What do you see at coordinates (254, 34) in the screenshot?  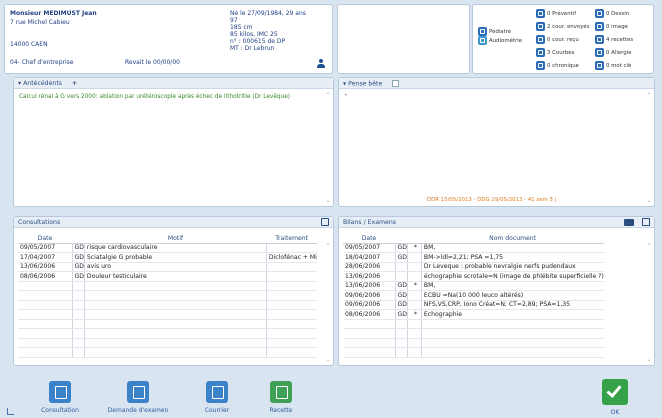 I see `patient-weight: 85 kilos, IMC 25` at bounding box center [254, 34].